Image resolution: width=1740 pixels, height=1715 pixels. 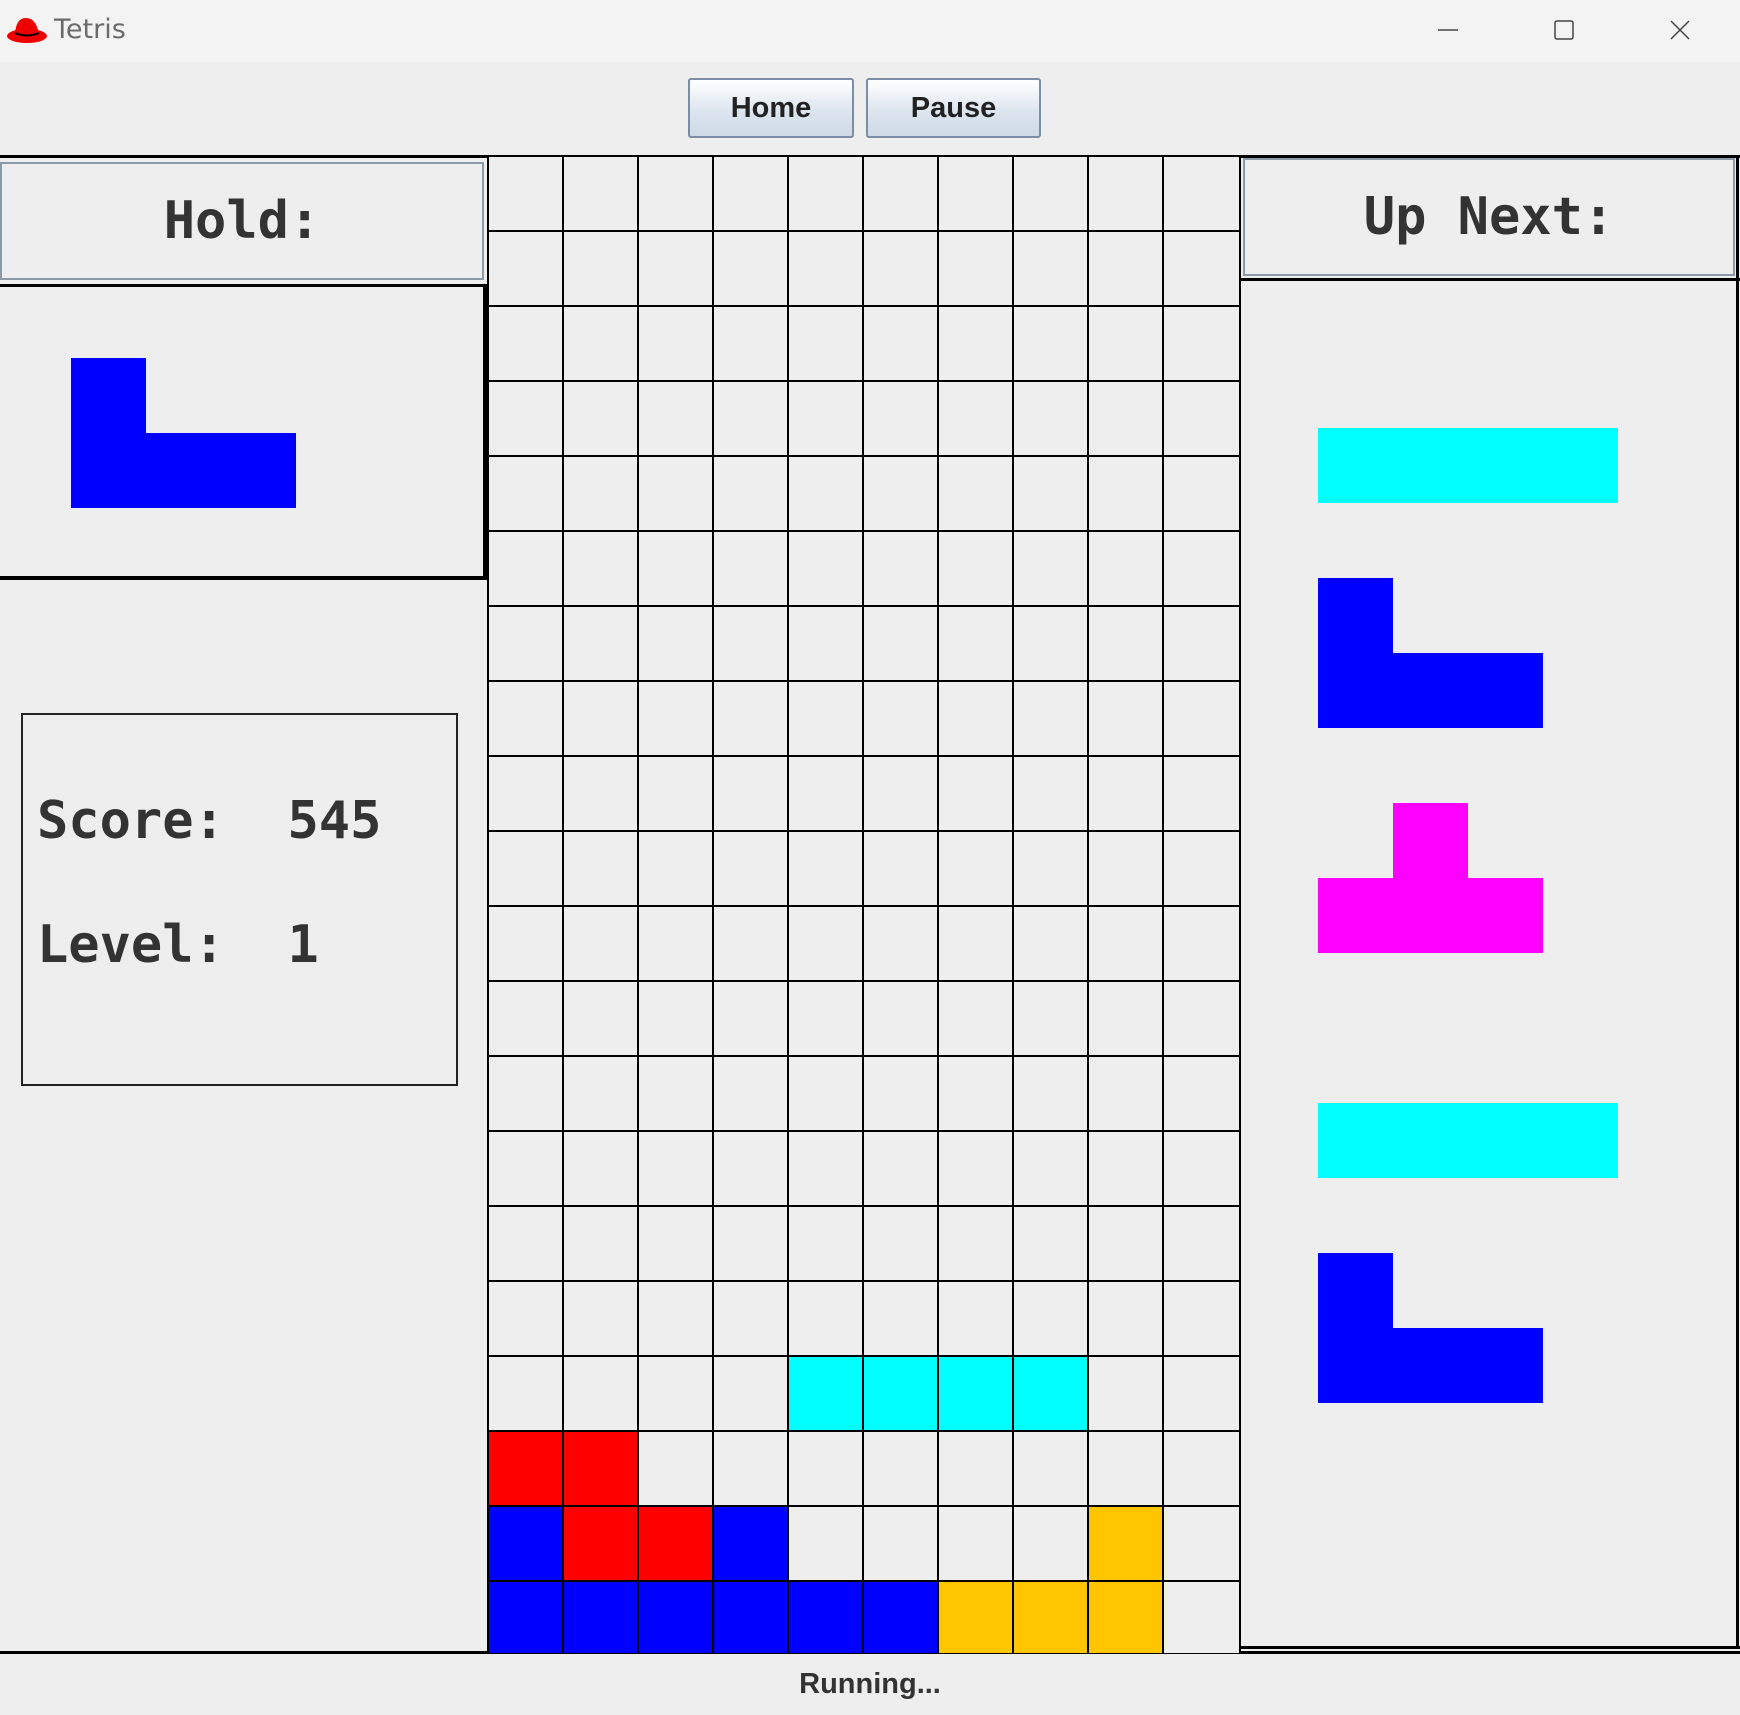 What do you see at coordinates (334, 821) in the screenshot?
I see `score-value: 545` at bounding box center [334, 821].